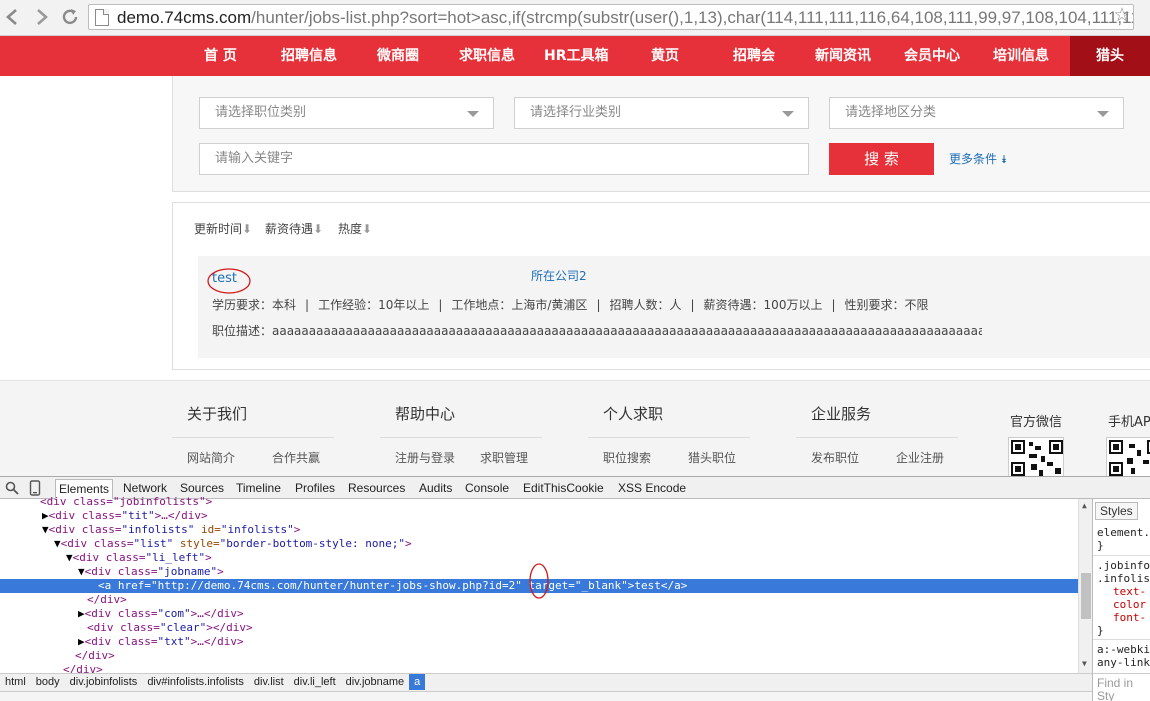 Image resolution: width=1150 pixels, height=701 pixels. Describe the element at coordinates (425, 457) in the screenshot. I see `footer-link: 注册与登录` at that location.